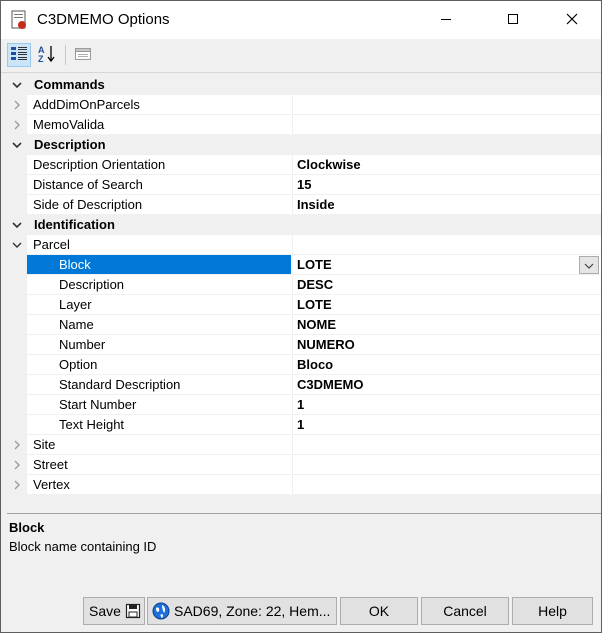 The image size is (602, 633). I want to click on help-label: Help, so click(552, 611).